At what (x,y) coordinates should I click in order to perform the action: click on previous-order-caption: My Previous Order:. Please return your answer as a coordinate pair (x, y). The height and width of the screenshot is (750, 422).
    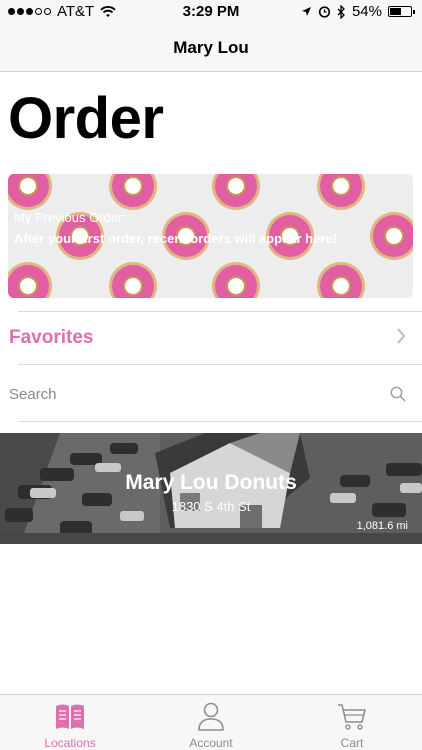
    Looking at the image, I should click on (70, 217).